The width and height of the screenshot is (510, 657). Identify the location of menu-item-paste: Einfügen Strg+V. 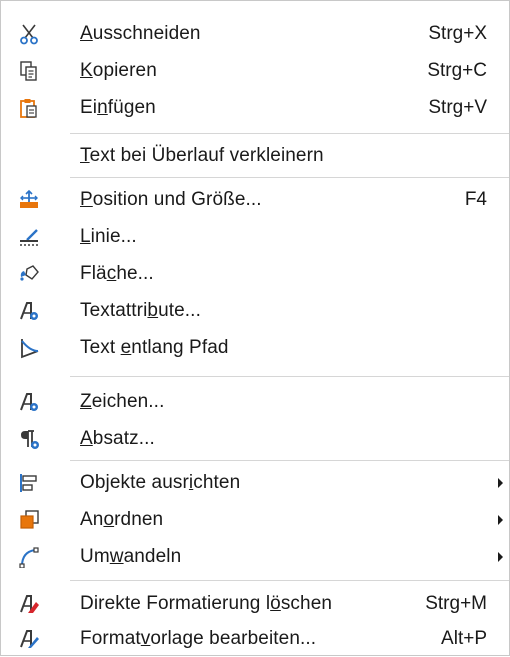
(255, 108).